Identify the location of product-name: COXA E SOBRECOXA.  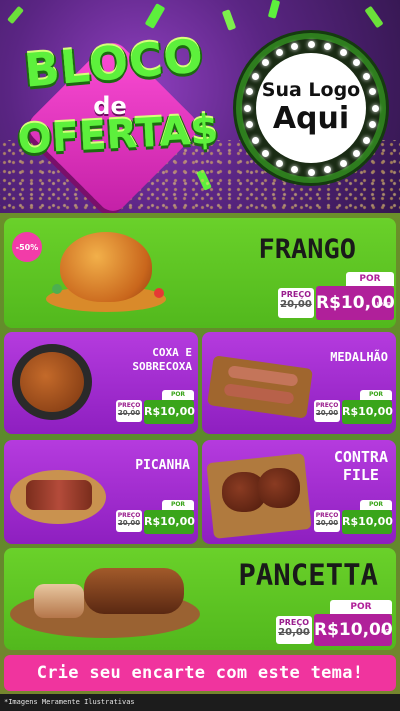
(162, 360).